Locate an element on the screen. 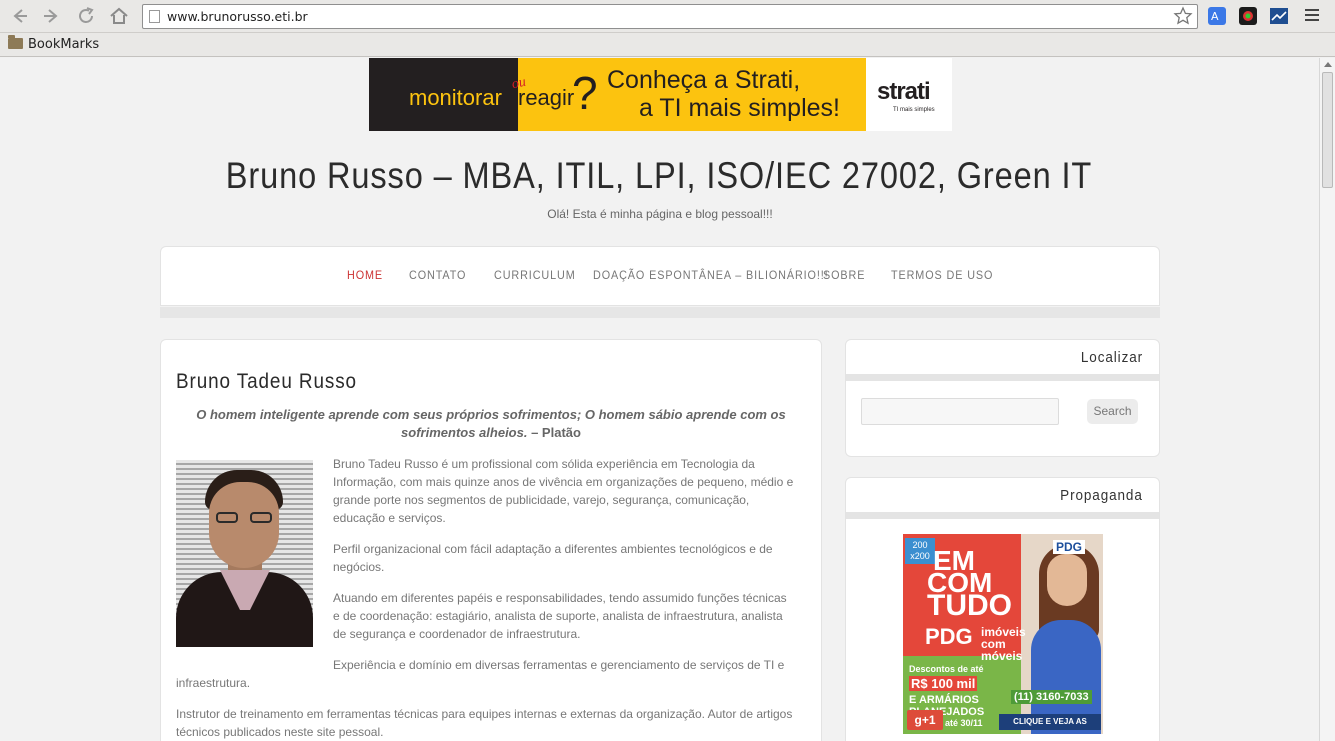 Image resolution: width=1335 pixels, height=741 pixels. photo-glasses is located at coordinates (245, 518).